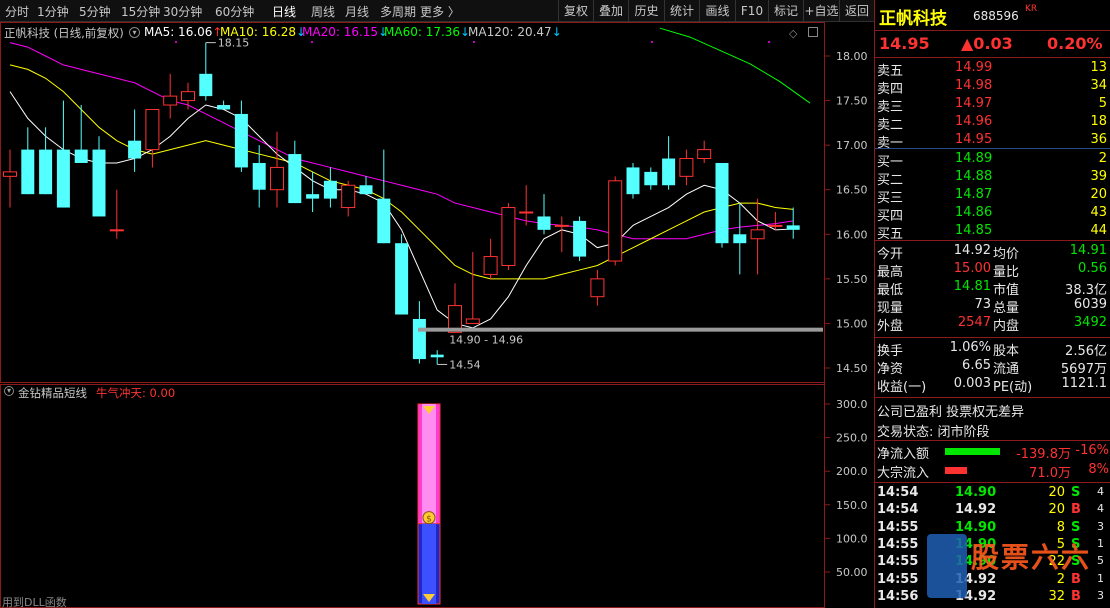 The width and height of the screenshot is (1110, 608). I want to click on stat-value: 38.3亿, so click(1086, 290).